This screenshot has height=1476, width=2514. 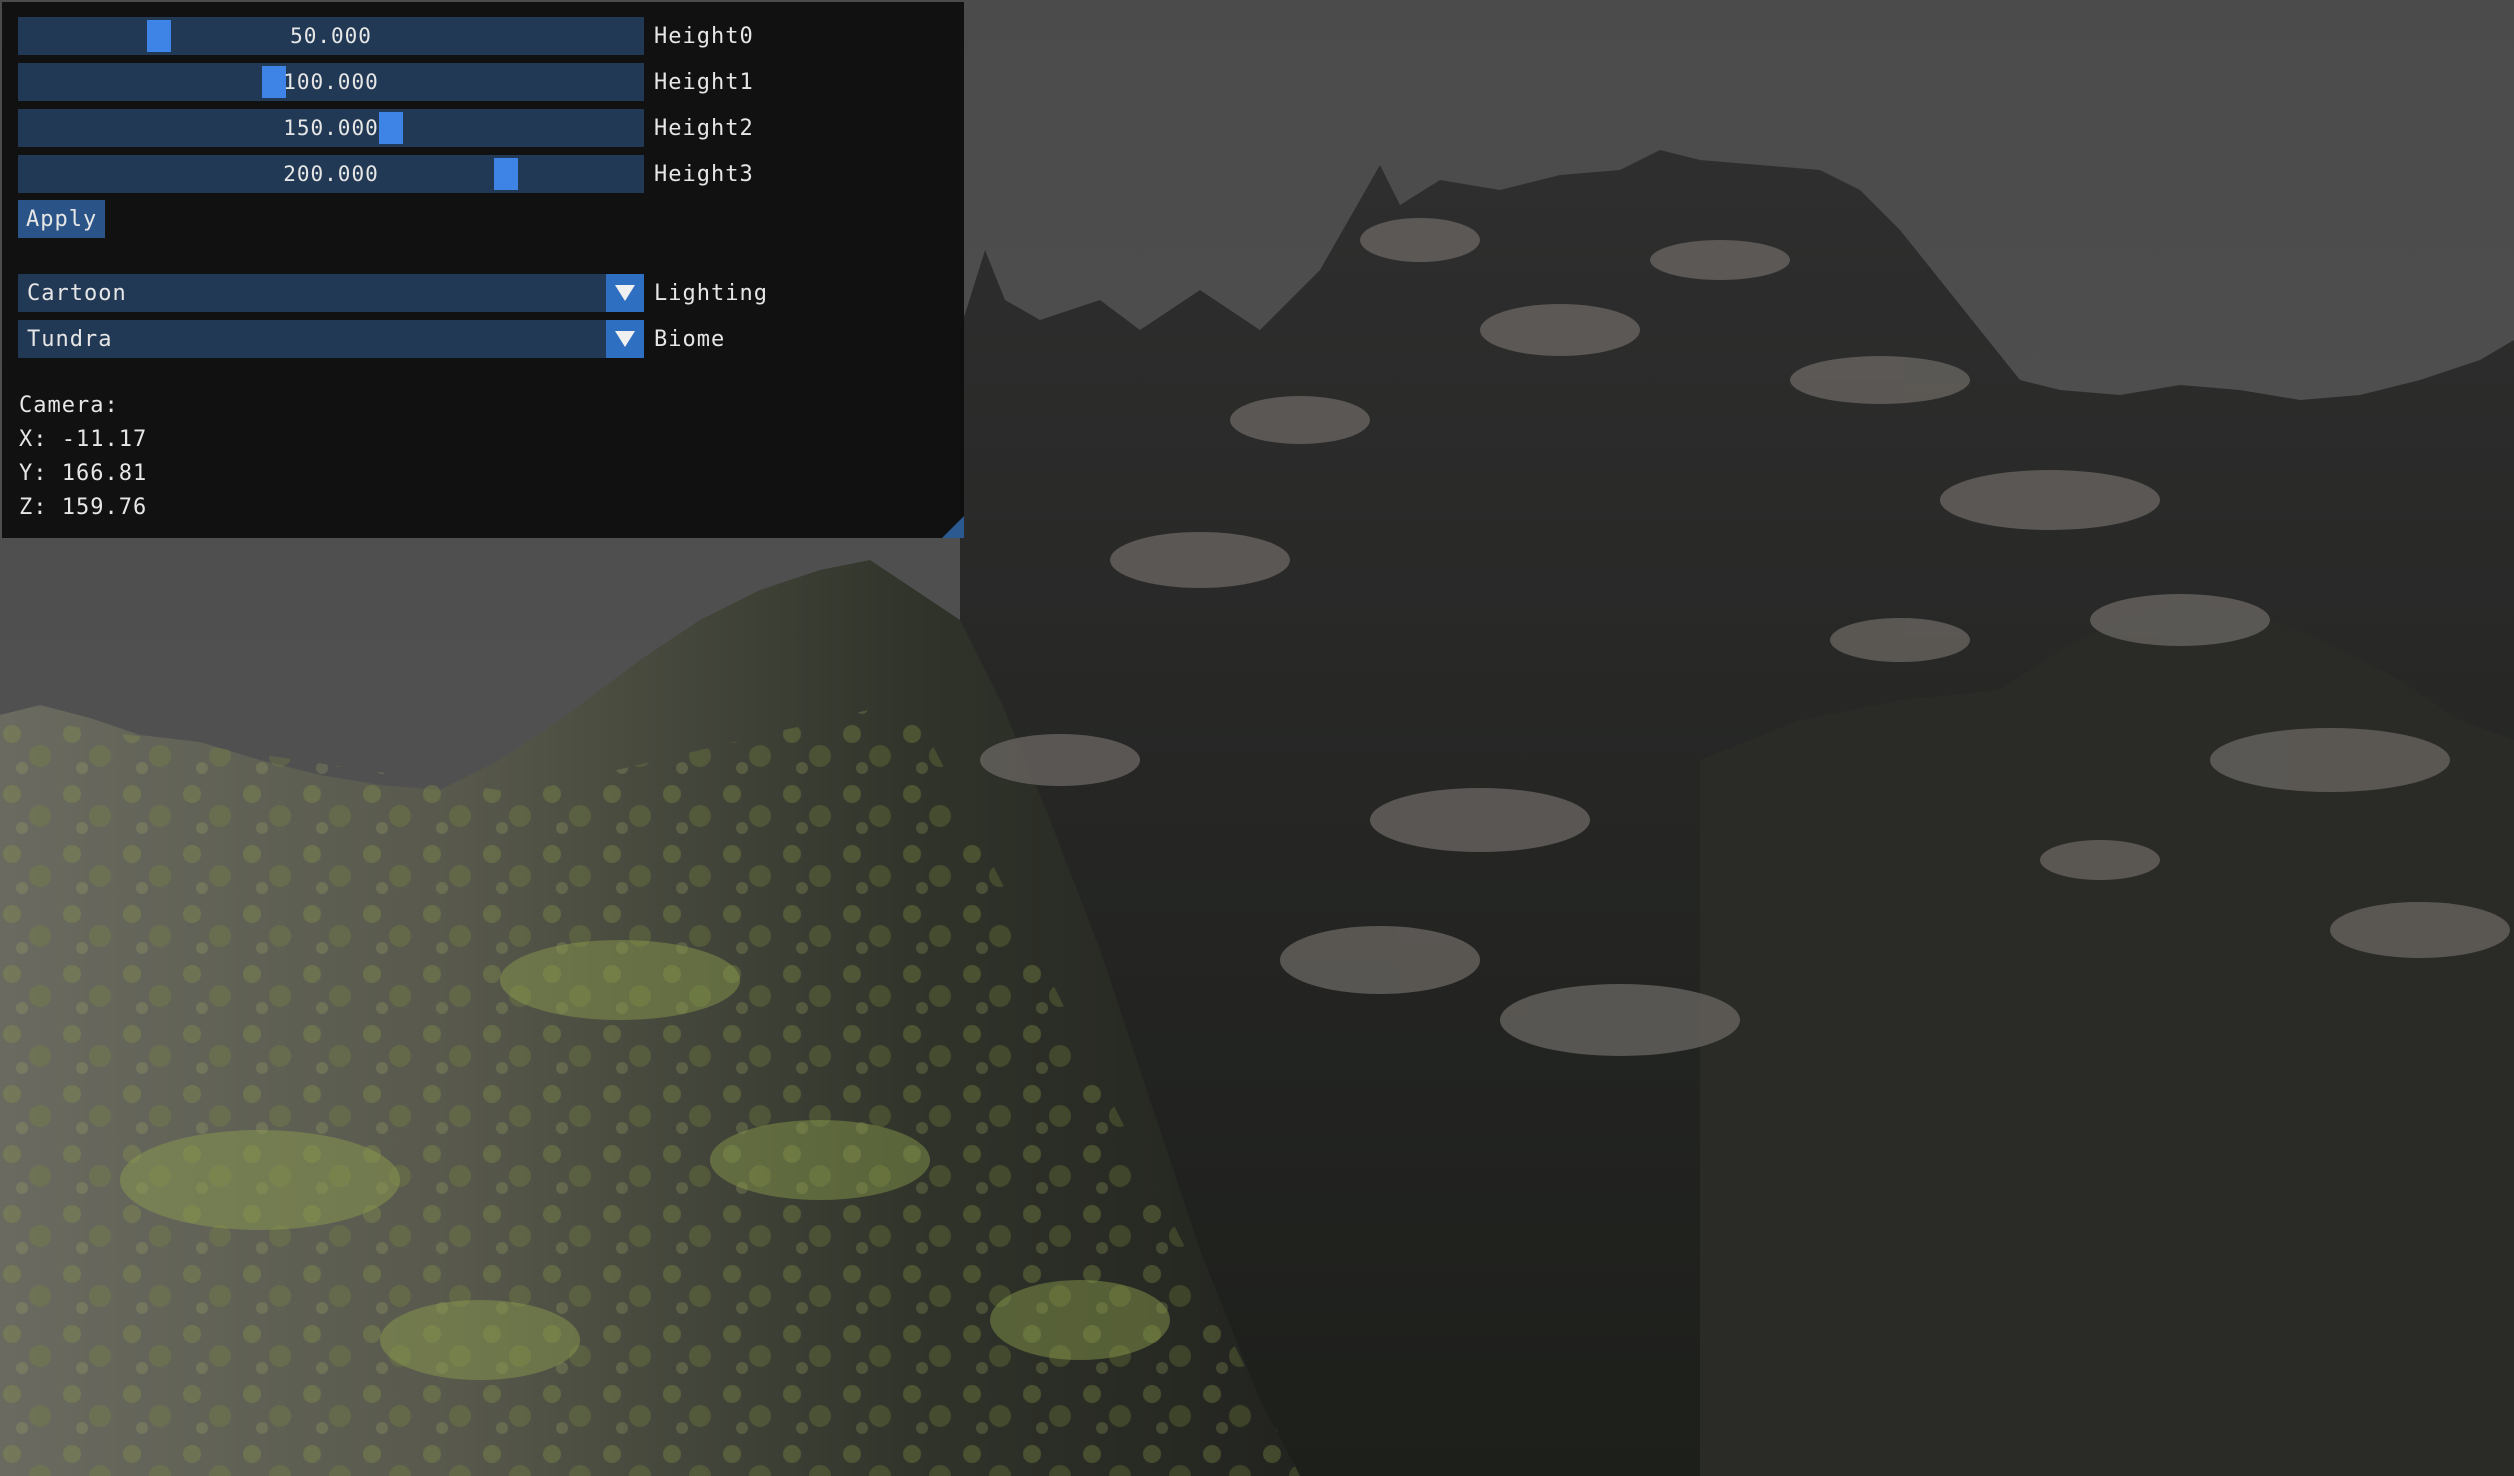 What do you see at coordinates (704, 128) in the screenshot?
I see `slider-label: Height2` at bounding box center [704, 128].